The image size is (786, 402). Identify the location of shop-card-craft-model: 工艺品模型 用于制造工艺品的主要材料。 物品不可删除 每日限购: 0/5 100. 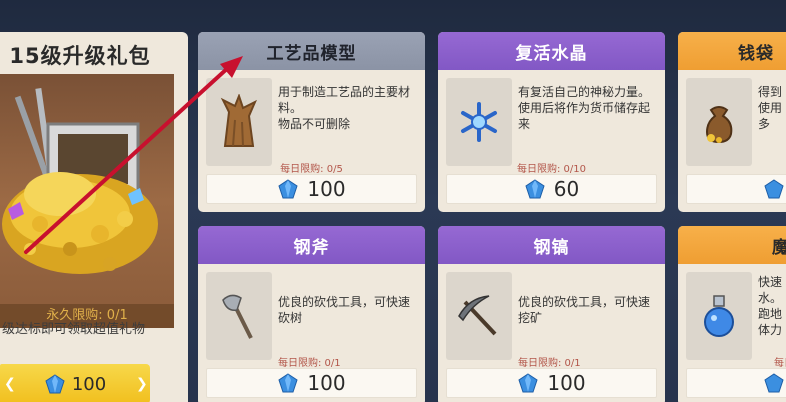
(311, 122).